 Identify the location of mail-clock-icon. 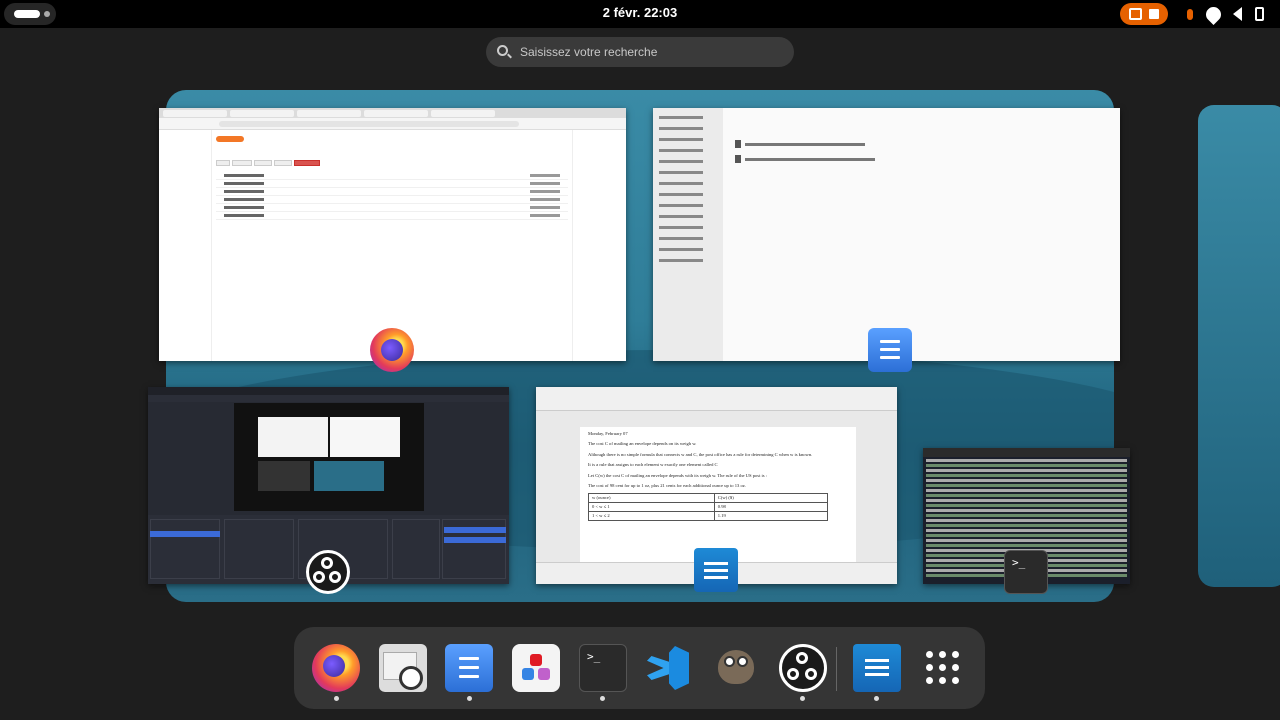
(403, 668).